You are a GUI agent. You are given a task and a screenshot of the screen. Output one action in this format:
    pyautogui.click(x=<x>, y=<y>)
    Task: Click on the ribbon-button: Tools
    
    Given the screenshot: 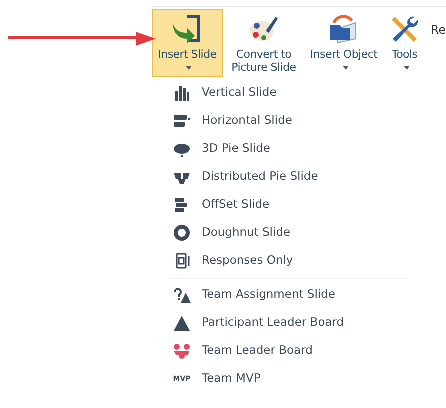 What is the action you would take?
    pyautogui.click(x=404, y=43)
    